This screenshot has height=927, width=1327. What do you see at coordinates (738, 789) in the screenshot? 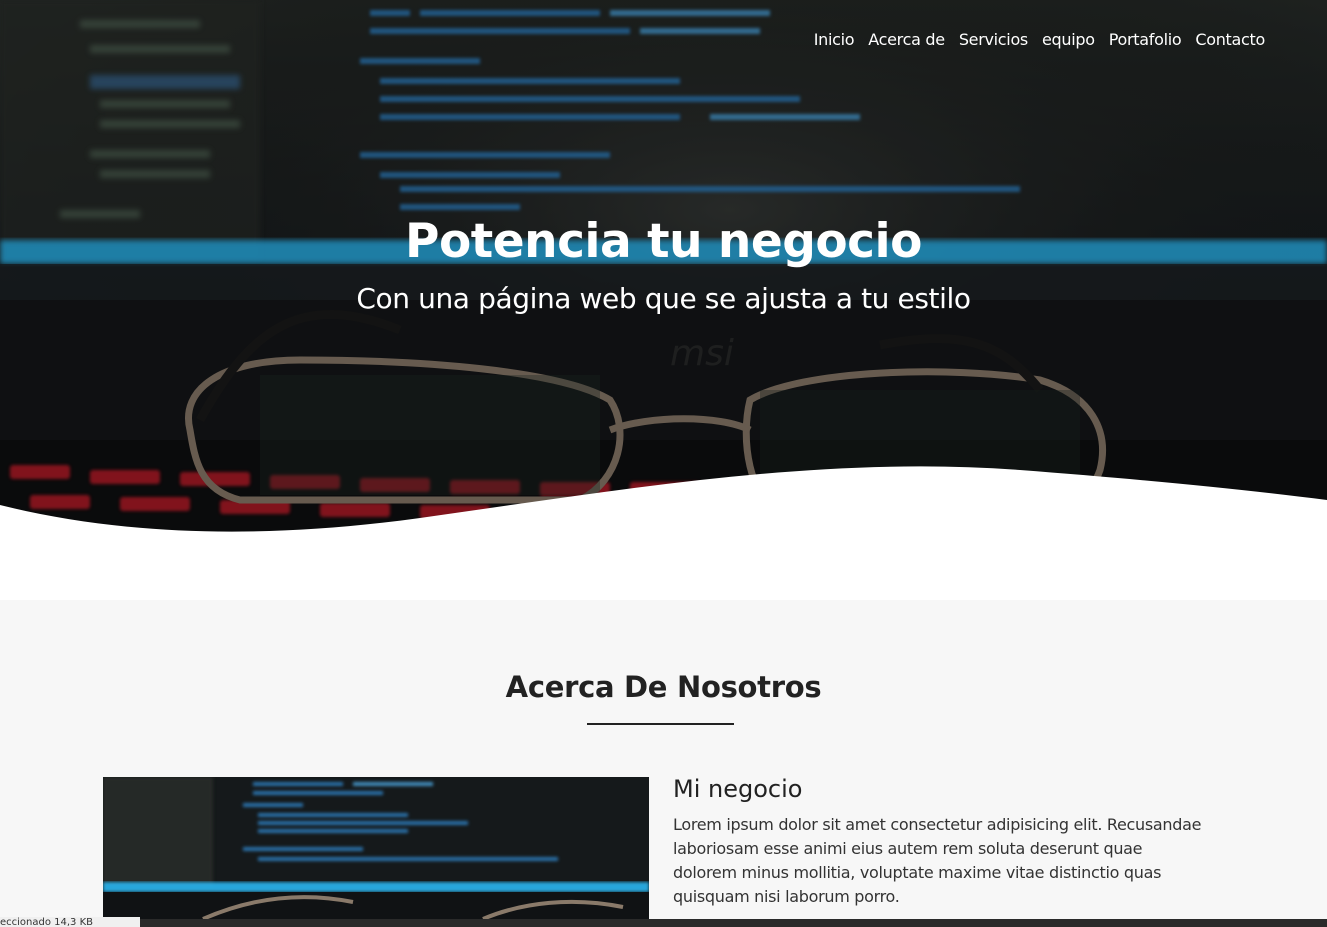
I see `card-heading: Mi negocio` at bounding box center [738, 789].